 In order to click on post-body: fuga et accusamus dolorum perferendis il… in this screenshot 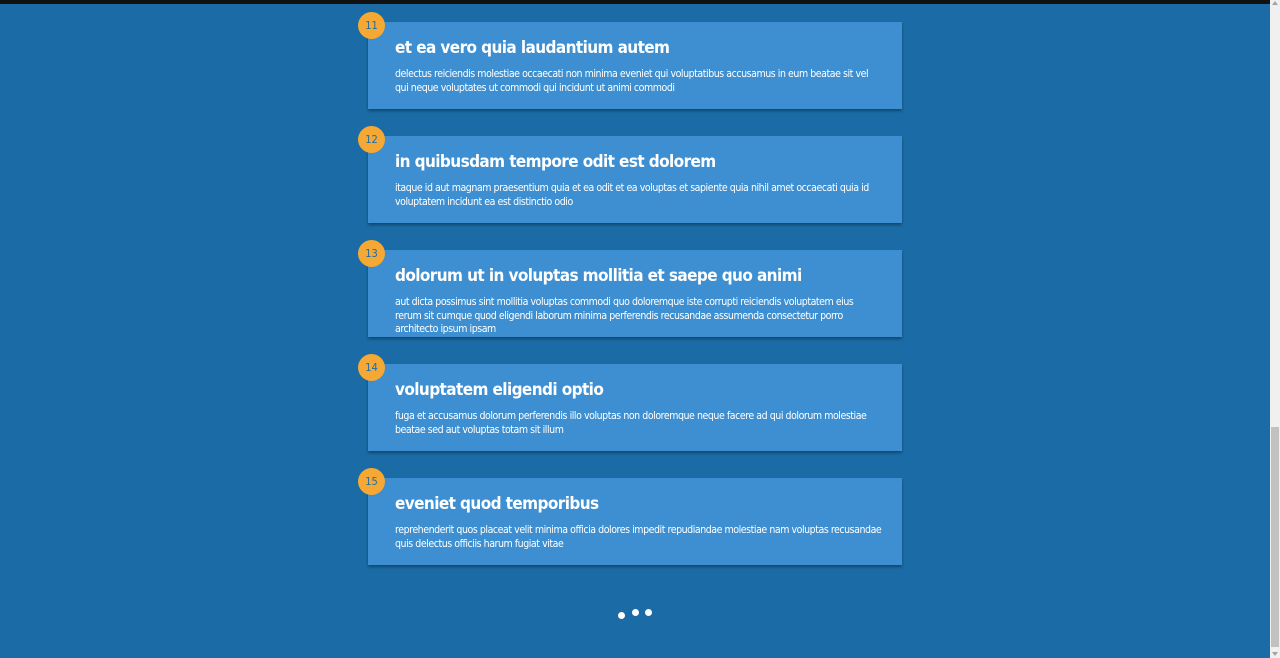, I will do `click(631, 423)`.